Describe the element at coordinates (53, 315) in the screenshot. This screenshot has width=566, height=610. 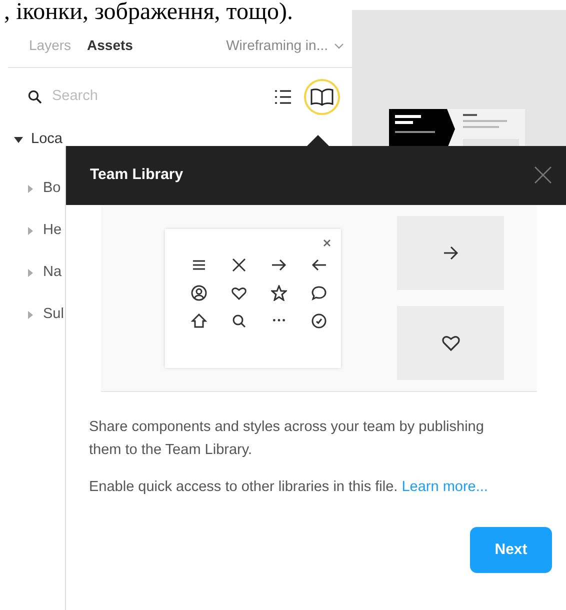
I see `component-group: Sul` at that location.